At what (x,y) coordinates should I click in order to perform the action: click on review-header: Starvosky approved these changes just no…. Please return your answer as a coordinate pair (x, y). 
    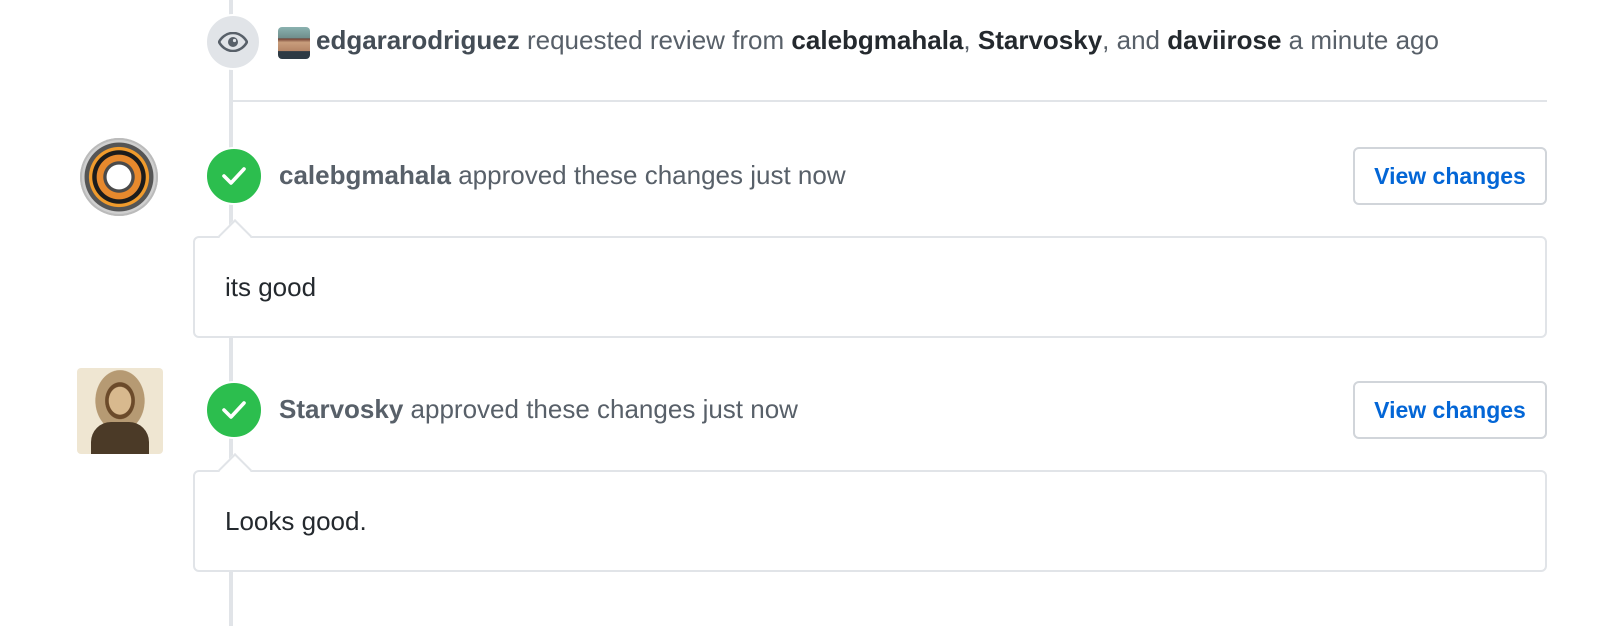
    Looking at the image, I should click on (538, 409).